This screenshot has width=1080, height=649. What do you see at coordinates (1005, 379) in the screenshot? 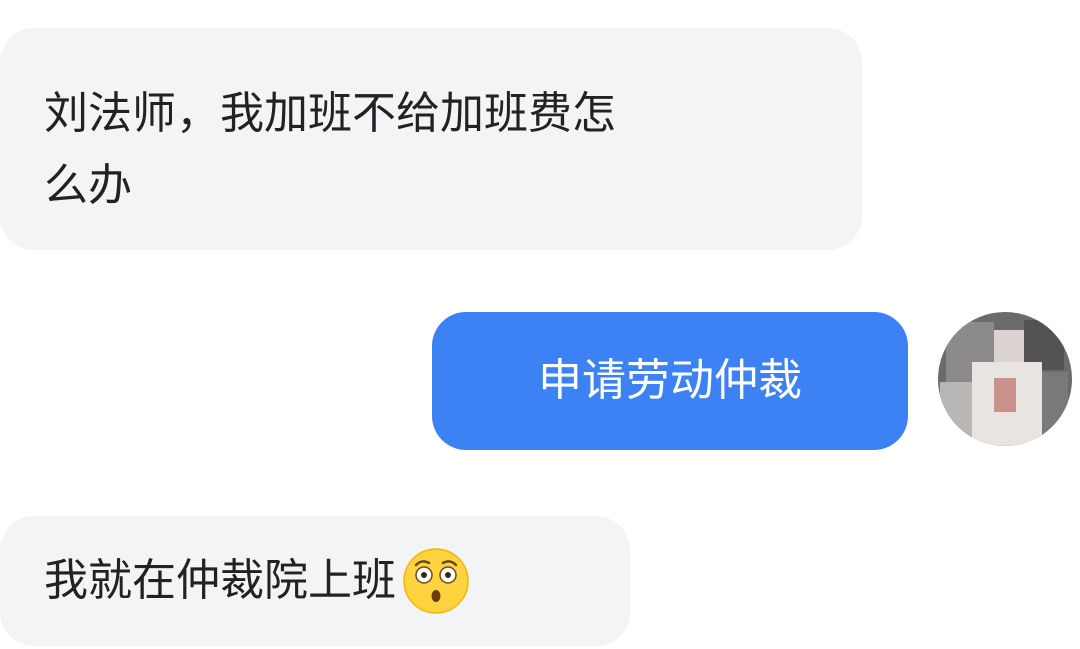
I see `avatar` at bounding box center [1005, 379].